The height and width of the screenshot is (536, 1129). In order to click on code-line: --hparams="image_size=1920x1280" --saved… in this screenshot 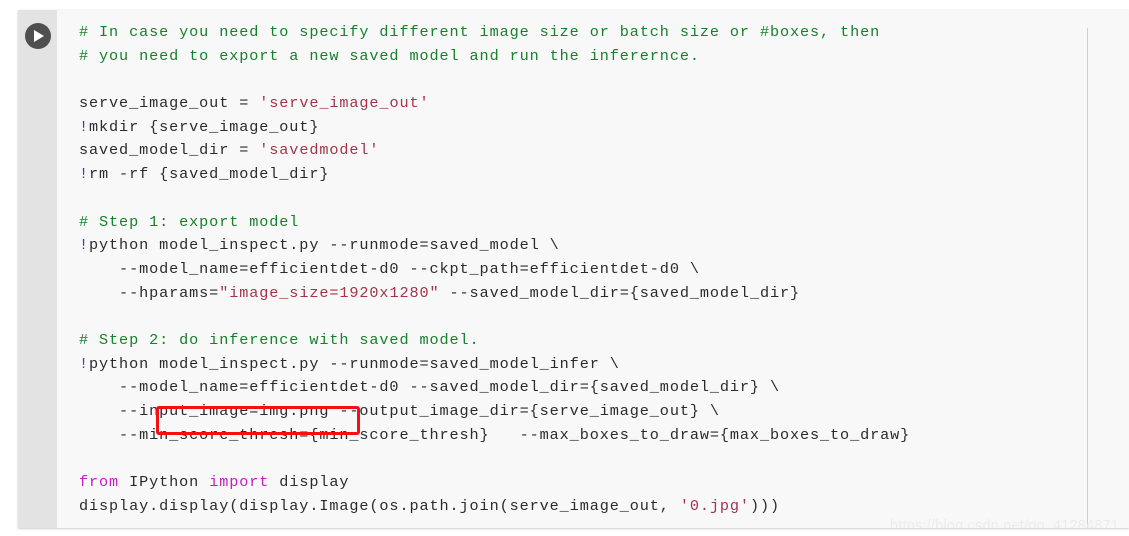, I will do `click(494, 294)`.